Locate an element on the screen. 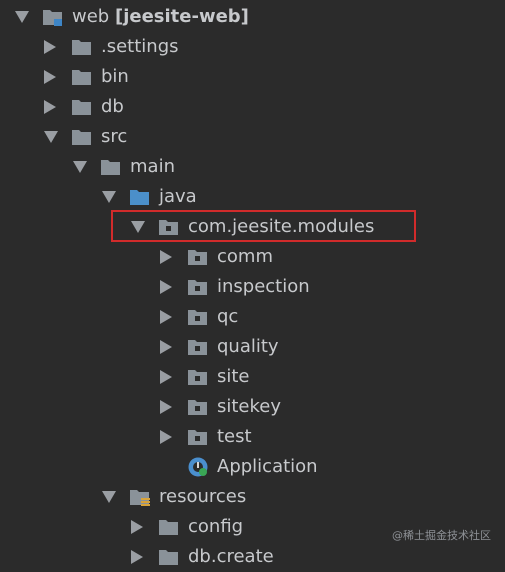 This screenshot has height=572, width=505. tree-item-label: test is located at coordinates (234, 437).